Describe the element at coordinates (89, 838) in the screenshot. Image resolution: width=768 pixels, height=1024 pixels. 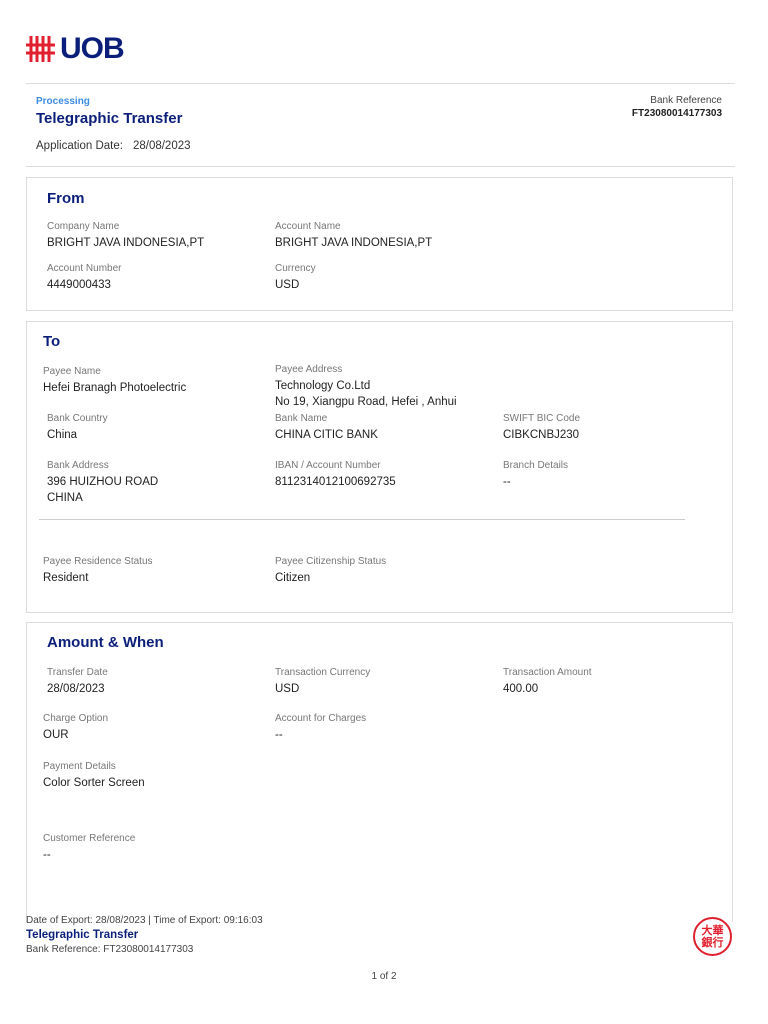
I see `field-label: Customer Reference` at that location.